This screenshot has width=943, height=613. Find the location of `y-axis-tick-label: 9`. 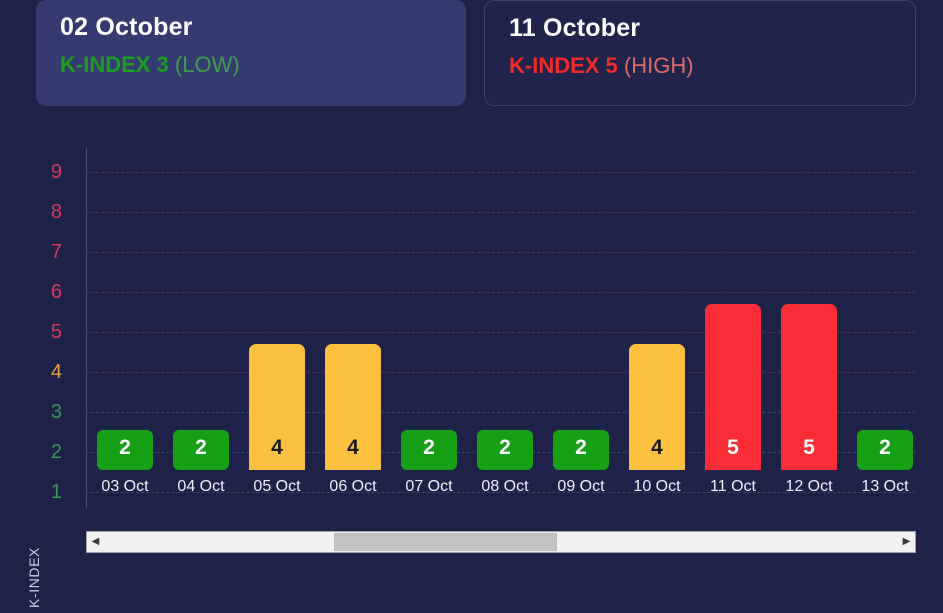

y-axis-tick-label: 9 is located at coordinates (56, 172).